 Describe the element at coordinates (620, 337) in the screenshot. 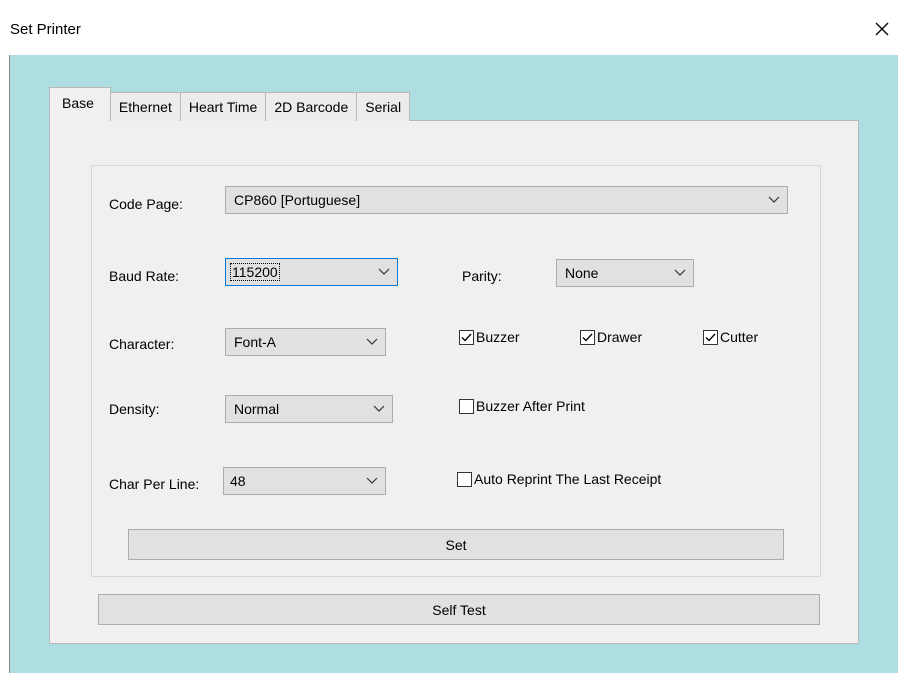

I see `drawer-label: Drawer` at that location.